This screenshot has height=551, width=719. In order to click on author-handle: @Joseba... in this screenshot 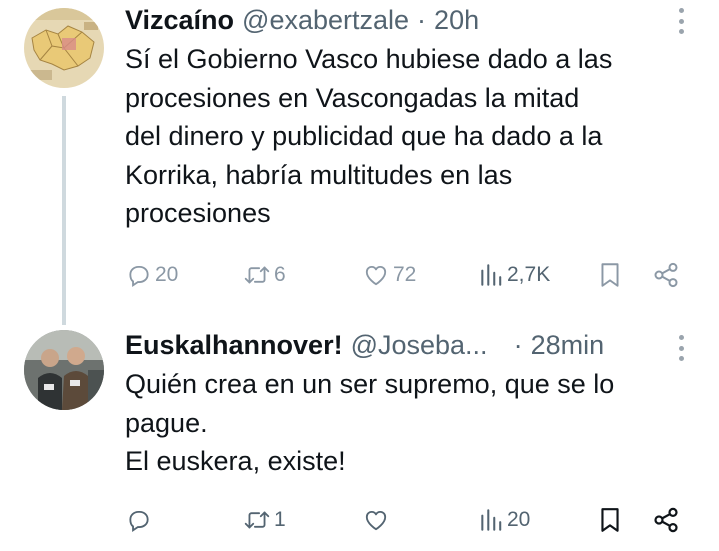, I will do `click(419, 345)`.